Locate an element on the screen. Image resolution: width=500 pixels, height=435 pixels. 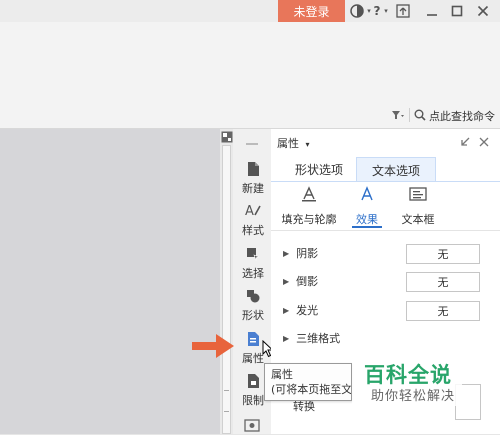
prop-glow: ▶ 发光 is located at coordinates (300, 310).